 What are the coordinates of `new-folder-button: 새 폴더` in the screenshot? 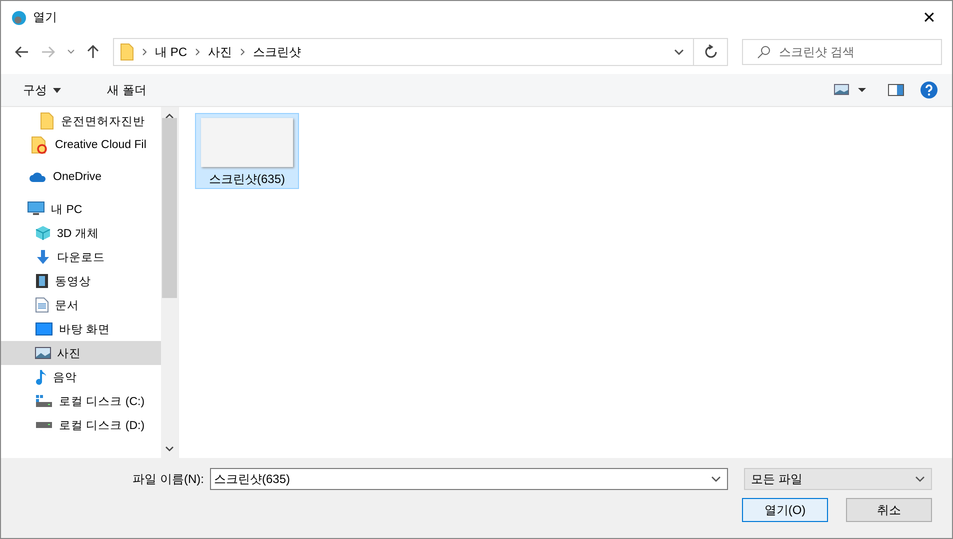 It's located at (126, 90).